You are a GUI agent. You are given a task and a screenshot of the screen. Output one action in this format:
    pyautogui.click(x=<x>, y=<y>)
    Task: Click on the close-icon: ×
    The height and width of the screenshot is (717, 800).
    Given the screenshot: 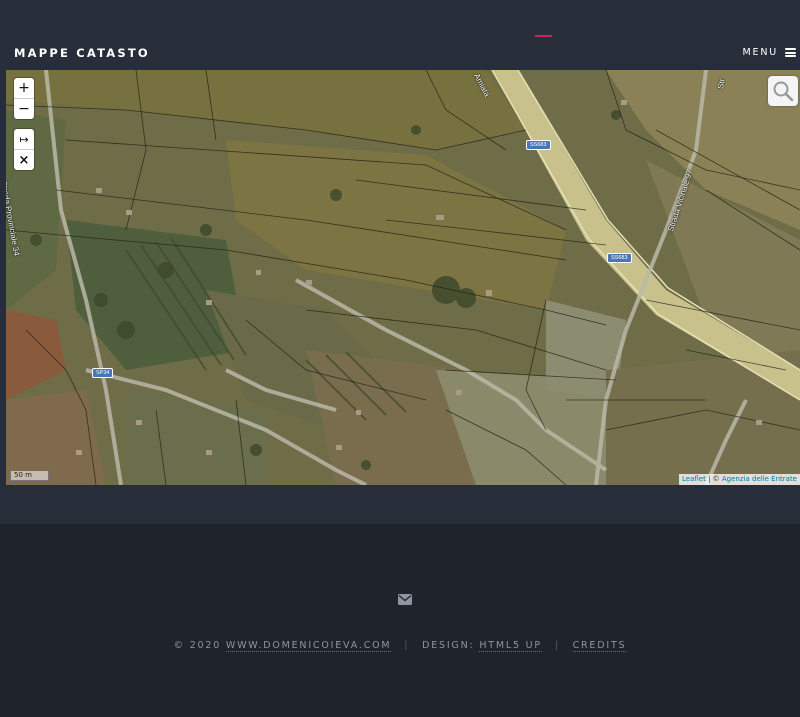 What is the action you would take?
    pyautogui.click(x=24, y=159)
    